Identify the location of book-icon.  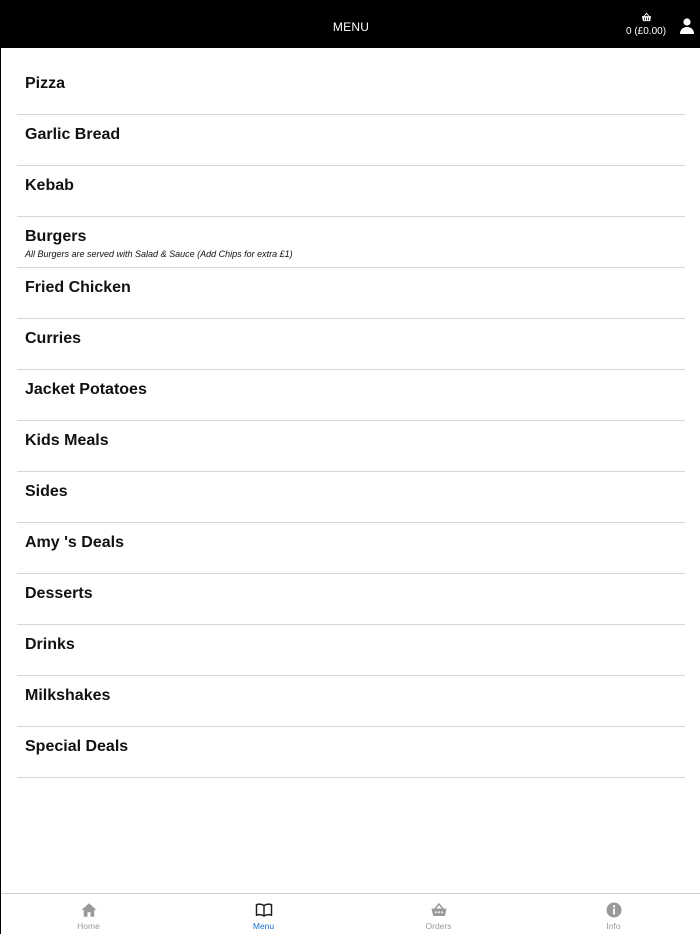
(263, 910).